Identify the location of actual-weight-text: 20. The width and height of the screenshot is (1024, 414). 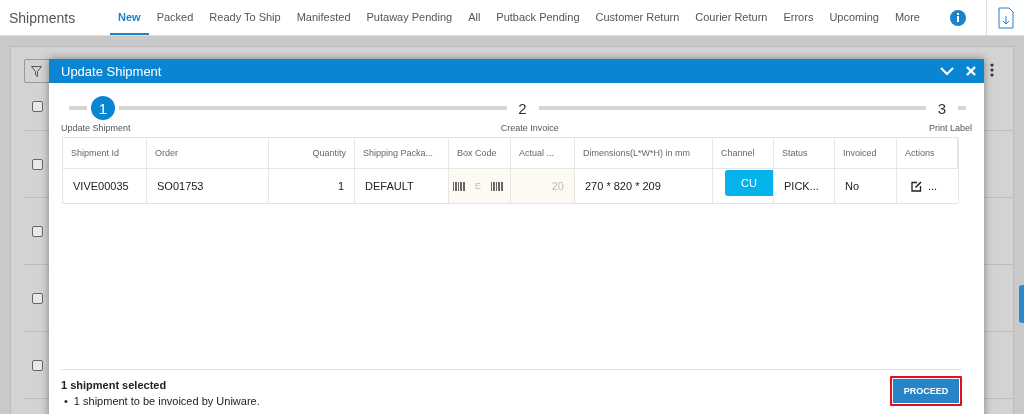
(557, 186).